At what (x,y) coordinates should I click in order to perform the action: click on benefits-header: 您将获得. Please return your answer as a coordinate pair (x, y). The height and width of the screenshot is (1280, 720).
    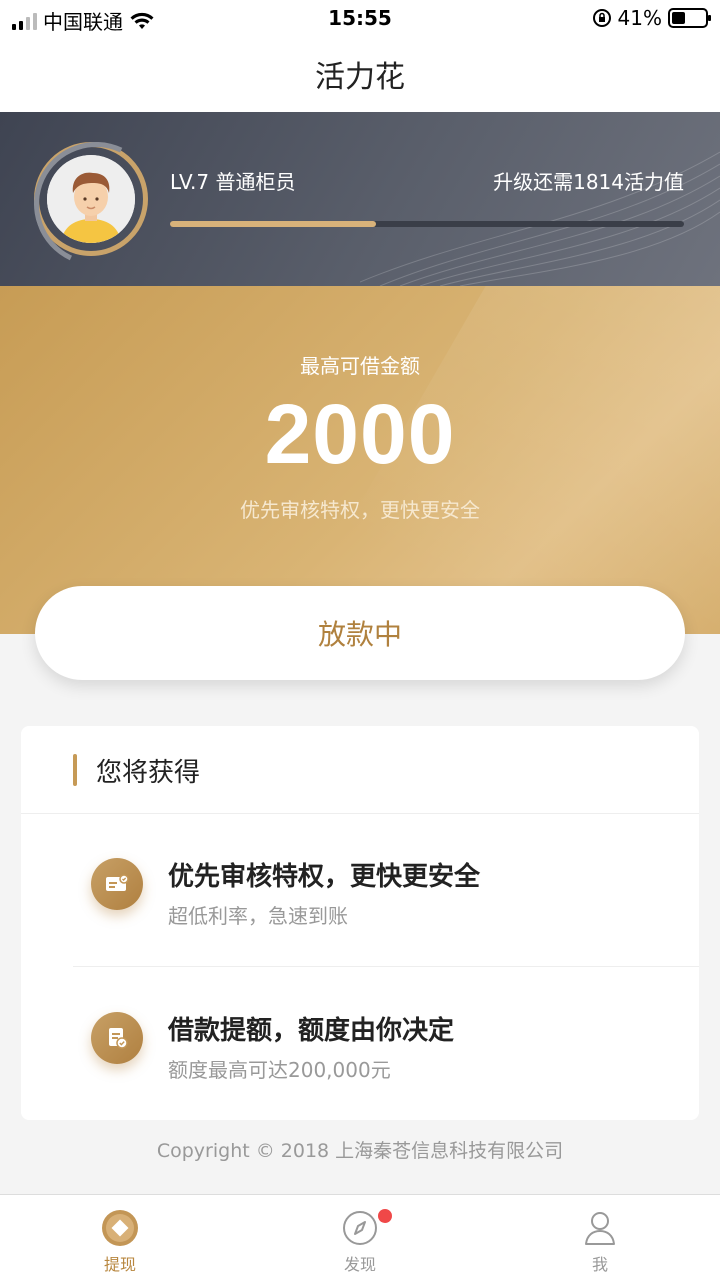
    Looking at the image, I should click on (360, 770).